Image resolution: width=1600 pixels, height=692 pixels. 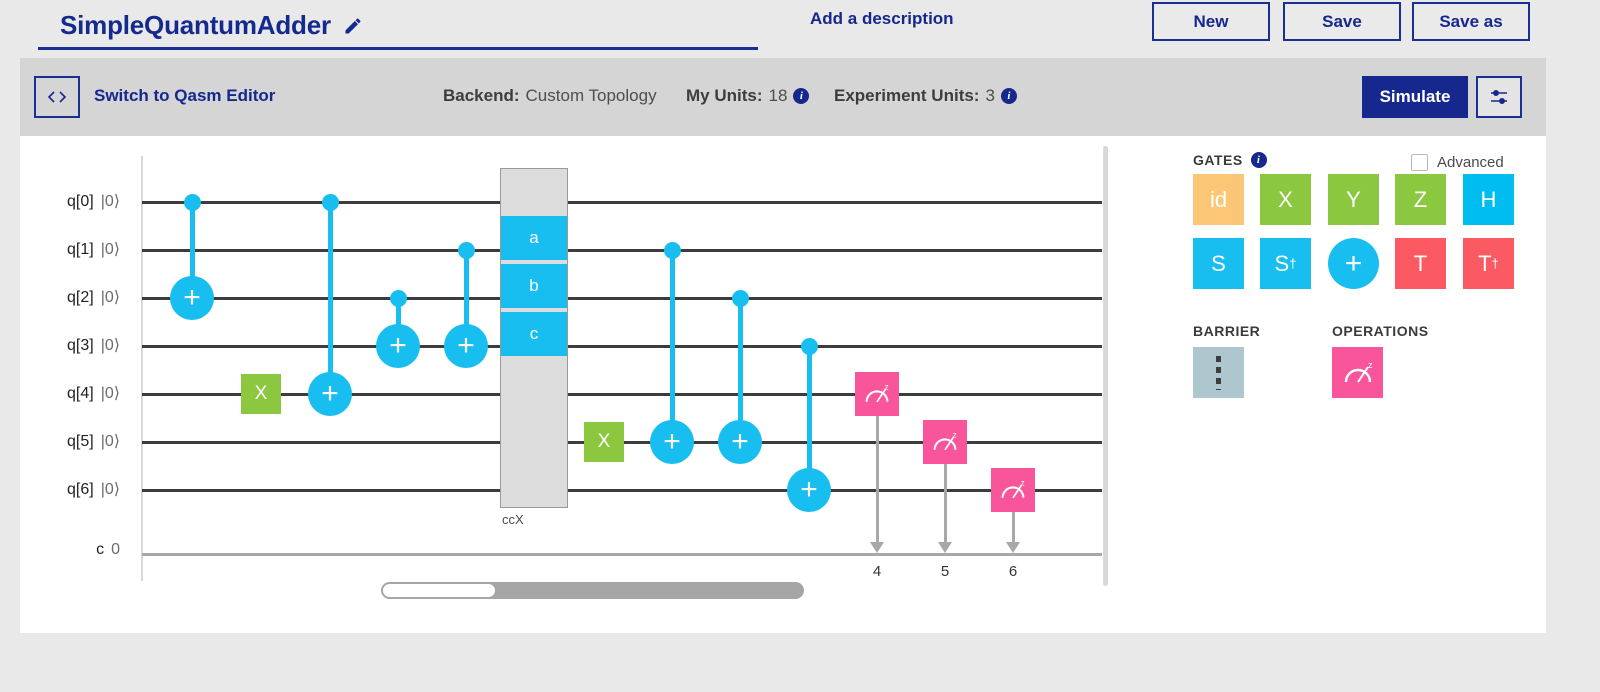 I want to click on save-as-button: Save as, so click(x=1471, y=21).